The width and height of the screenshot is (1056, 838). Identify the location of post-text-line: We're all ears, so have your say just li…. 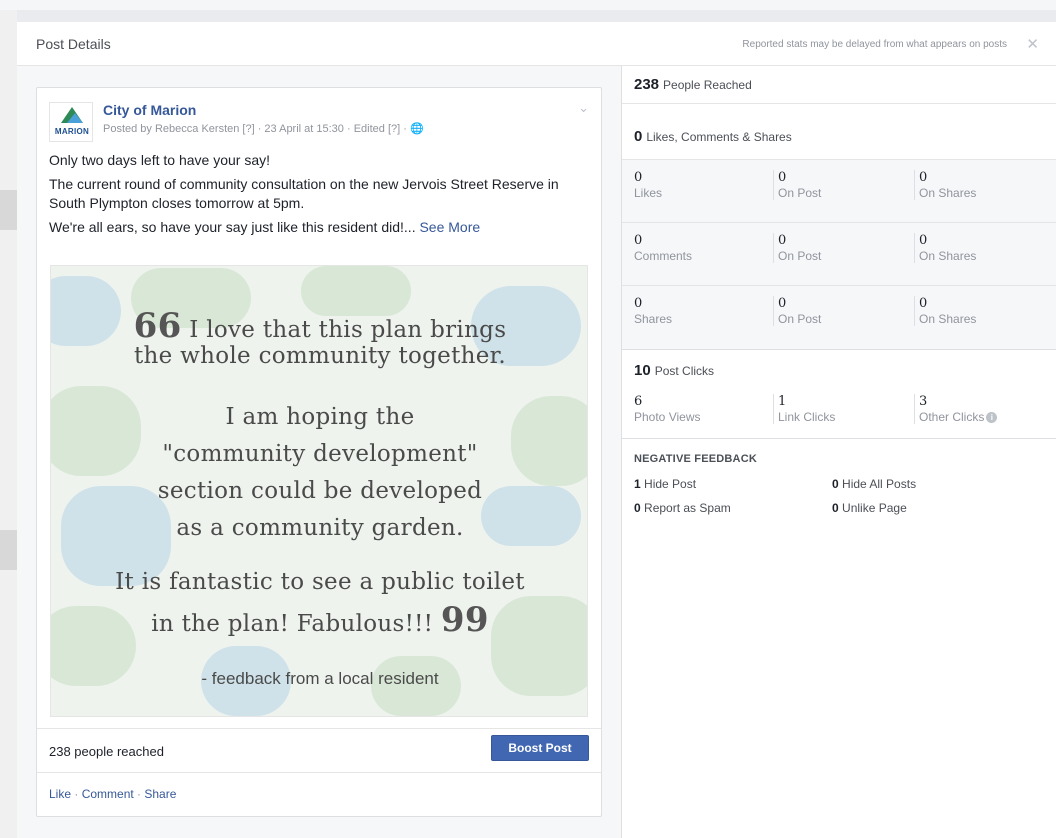
(319, 227).